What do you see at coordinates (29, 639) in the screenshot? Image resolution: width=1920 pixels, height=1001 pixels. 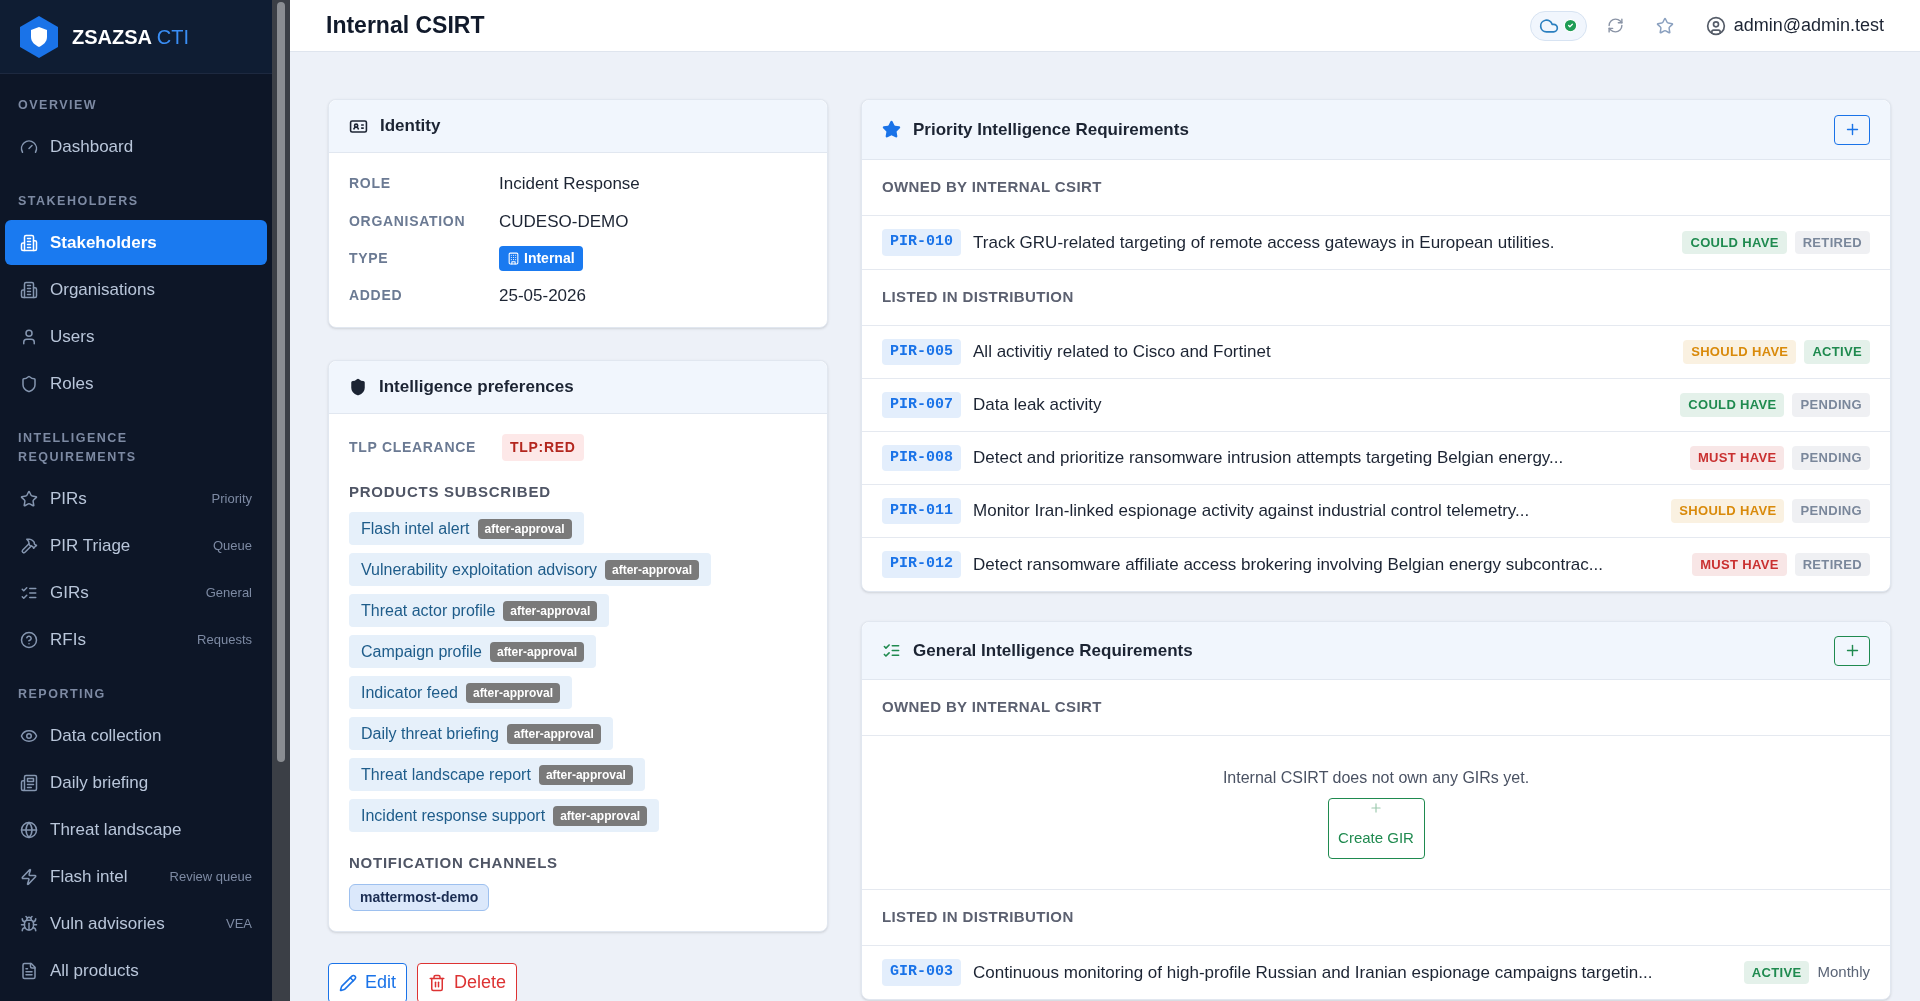 I see `help-icon` at bounding box center [29, 639].